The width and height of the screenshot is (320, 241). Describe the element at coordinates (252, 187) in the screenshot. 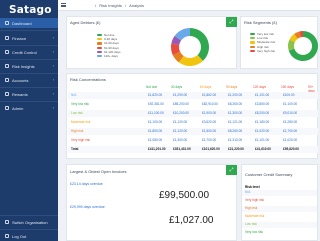

I see `column-header: Risk level` at that location.